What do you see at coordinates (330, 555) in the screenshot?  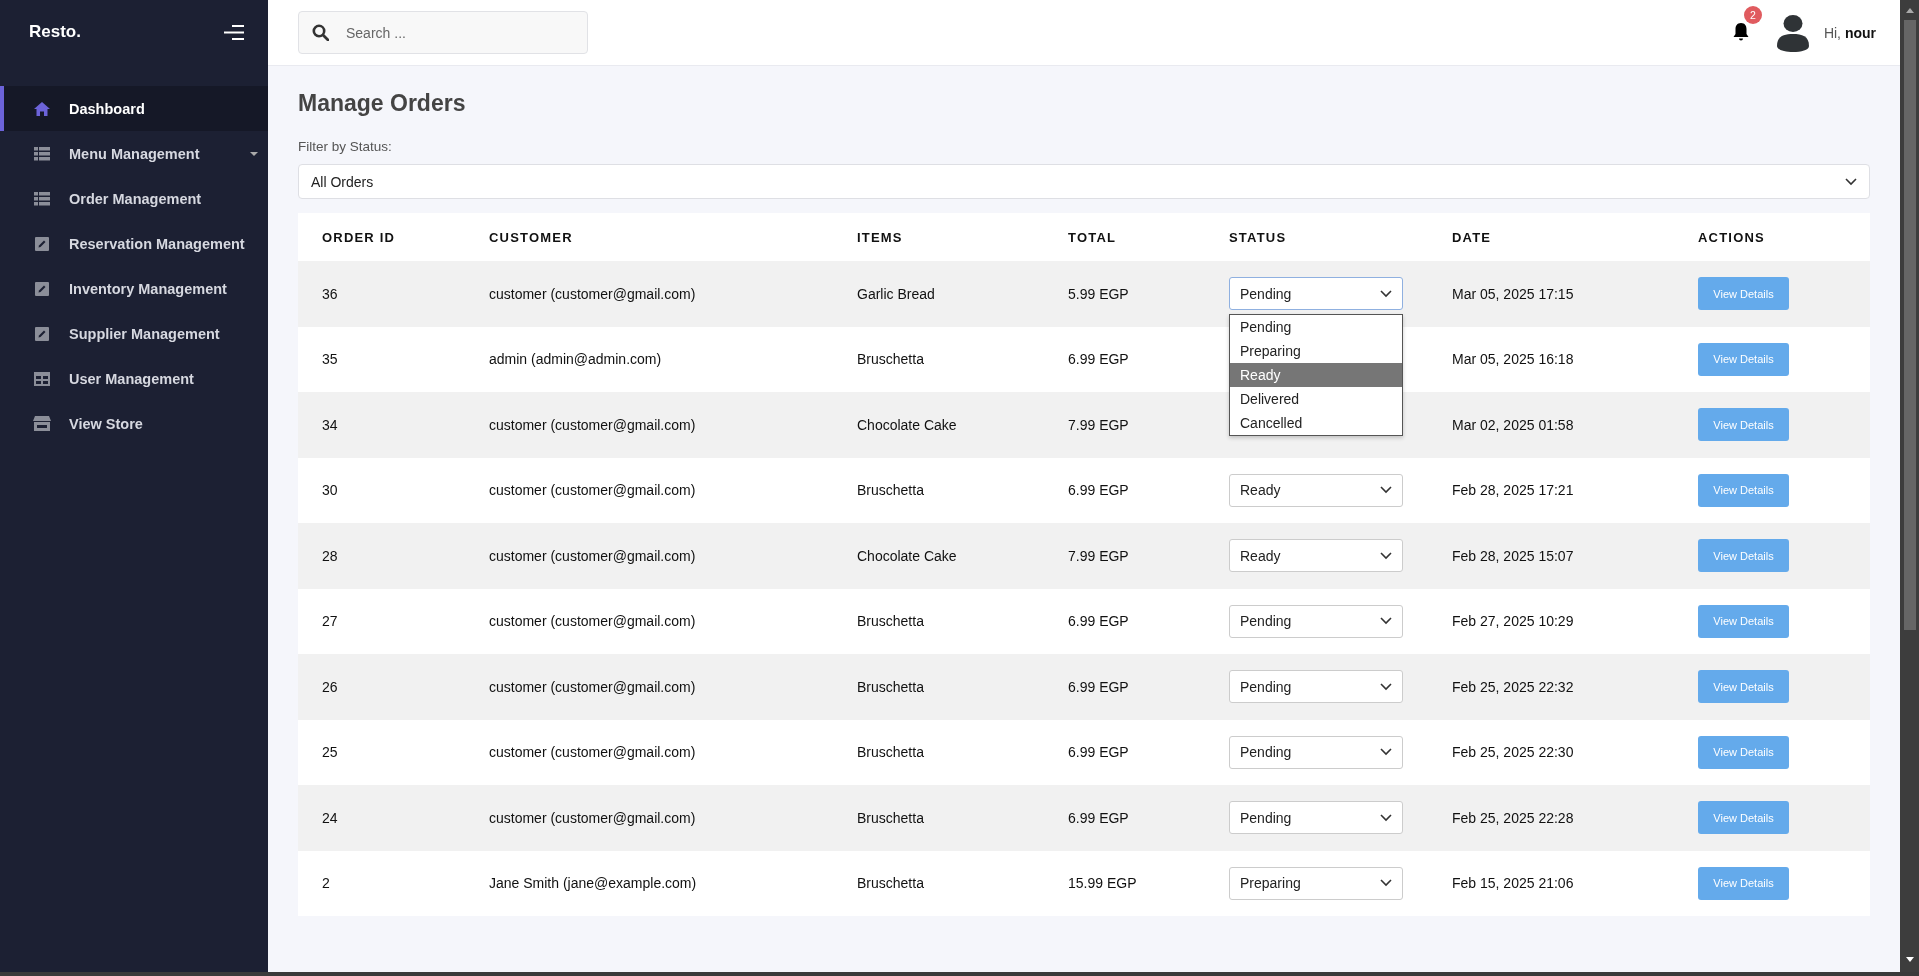 I see `order-id: 28` at bounding box center [330, 555].